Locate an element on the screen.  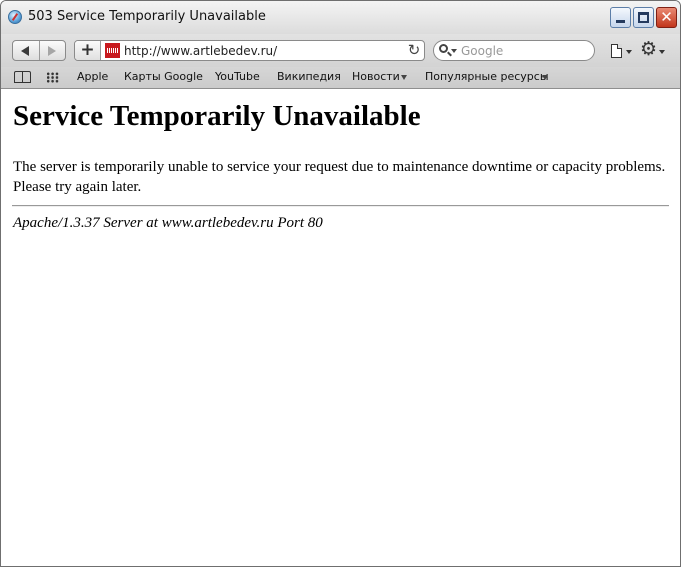
search-icon is located at coordinates (443, 48).